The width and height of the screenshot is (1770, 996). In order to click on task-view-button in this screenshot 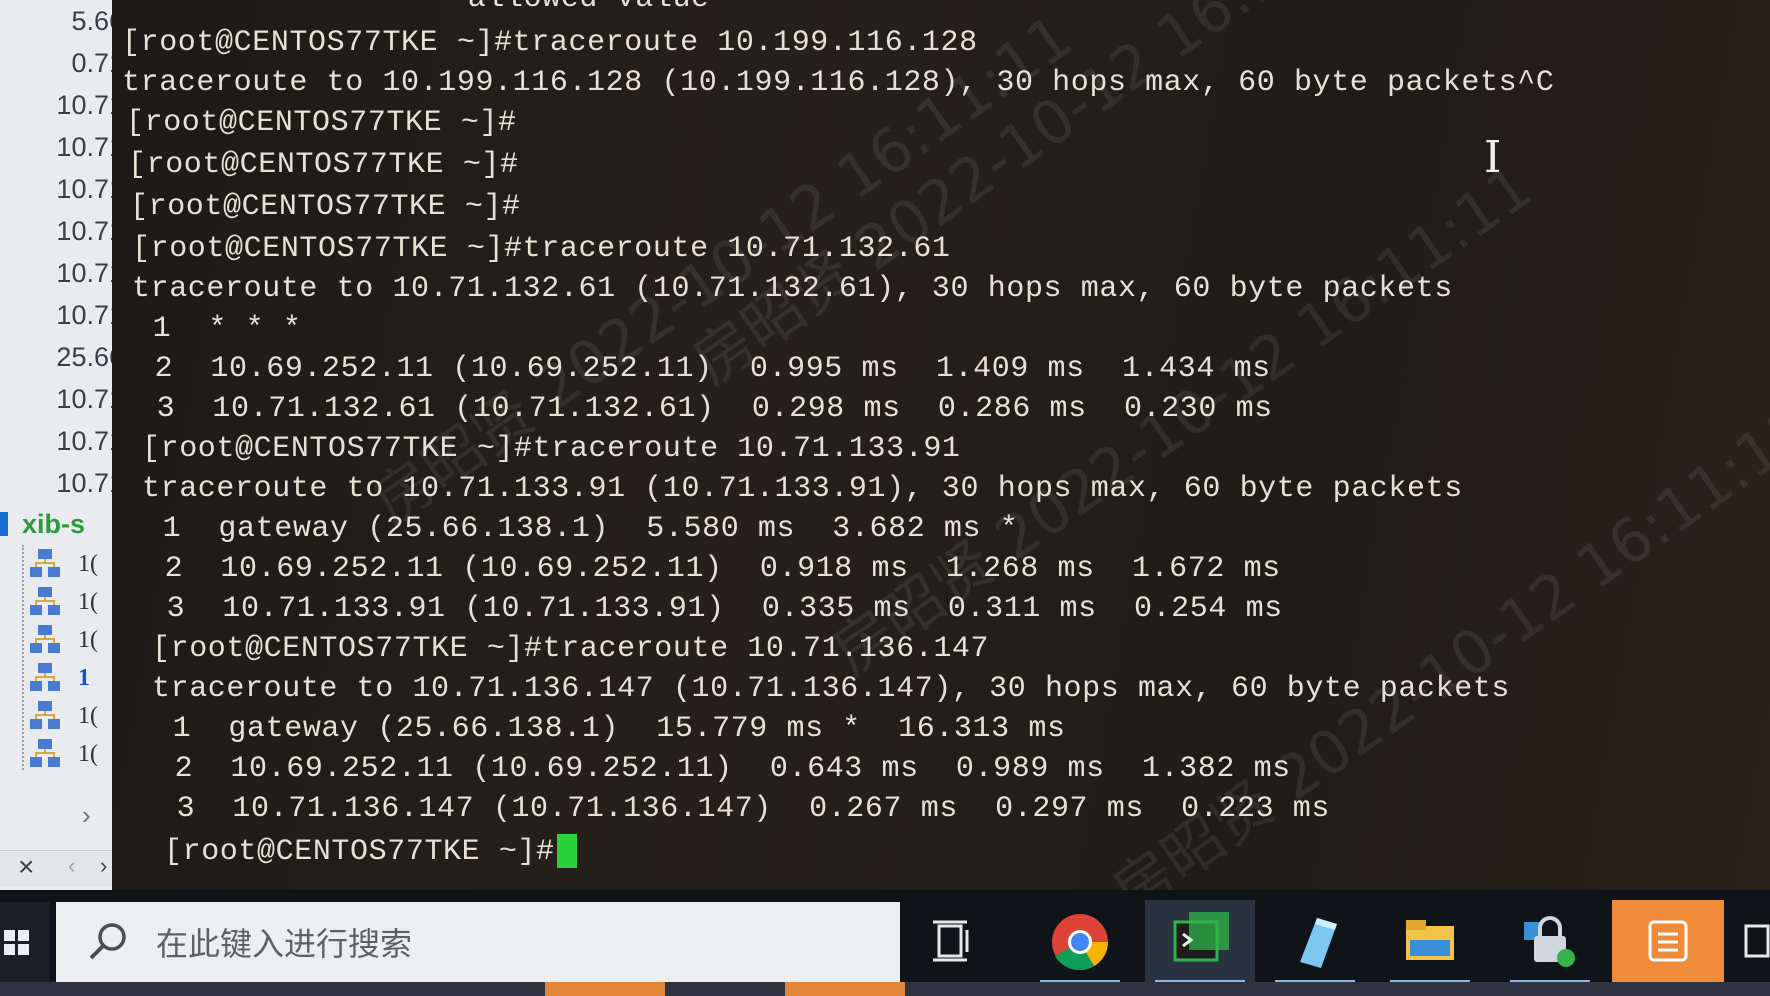, I will do `click(955, 942)`.